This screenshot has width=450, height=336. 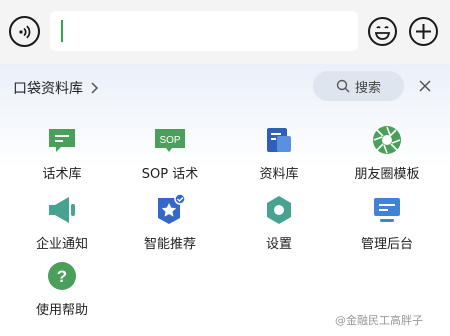 I want to click on help-icon: ?, so click(x=62, y=276).